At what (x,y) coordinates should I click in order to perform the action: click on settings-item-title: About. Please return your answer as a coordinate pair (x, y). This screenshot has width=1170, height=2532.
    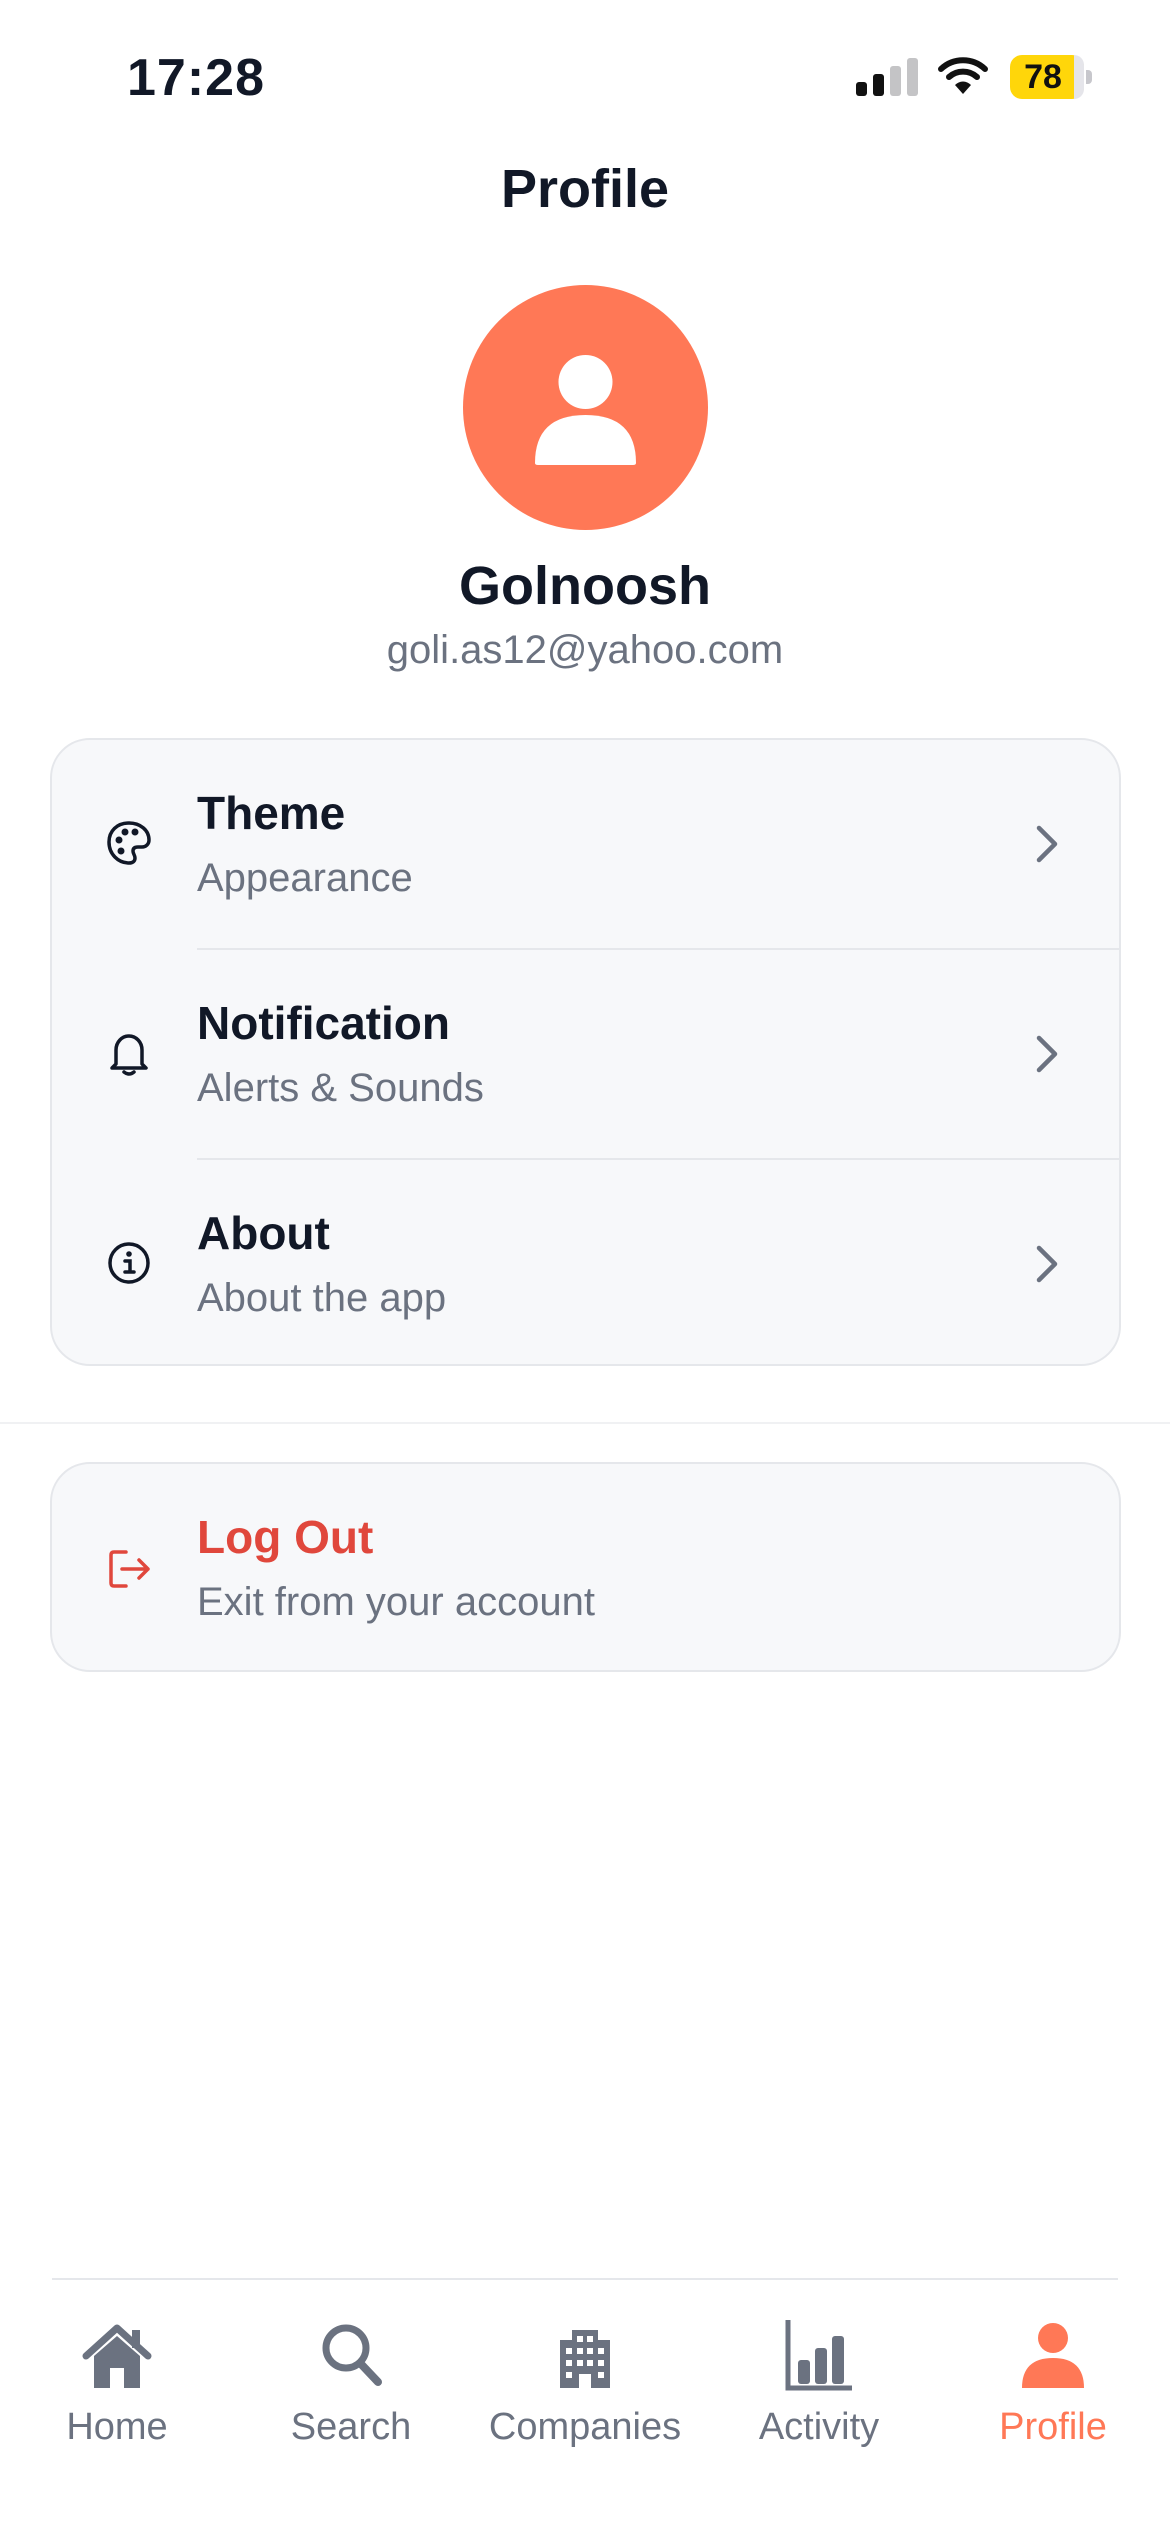
    Looking at the image, I should click on (263, 1233).